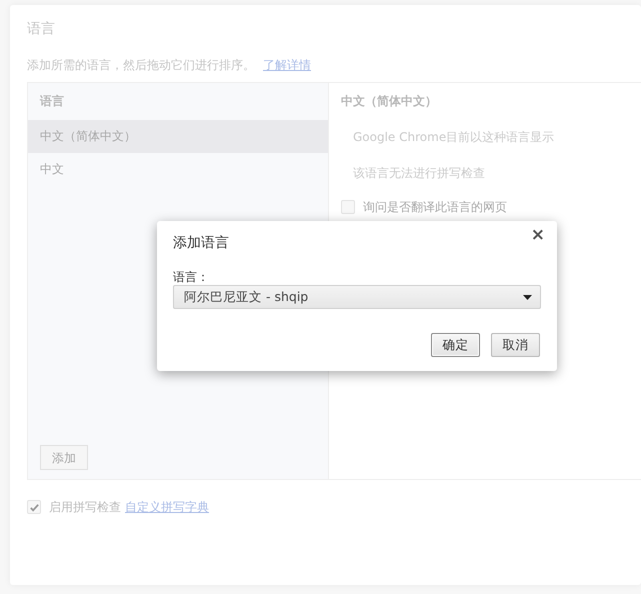 Image resolution: width=641 pixels, height=594 pixels. Describe the element at coordinates (455, 345) in the screenshot. I see `ok-button: 确定` at that location.